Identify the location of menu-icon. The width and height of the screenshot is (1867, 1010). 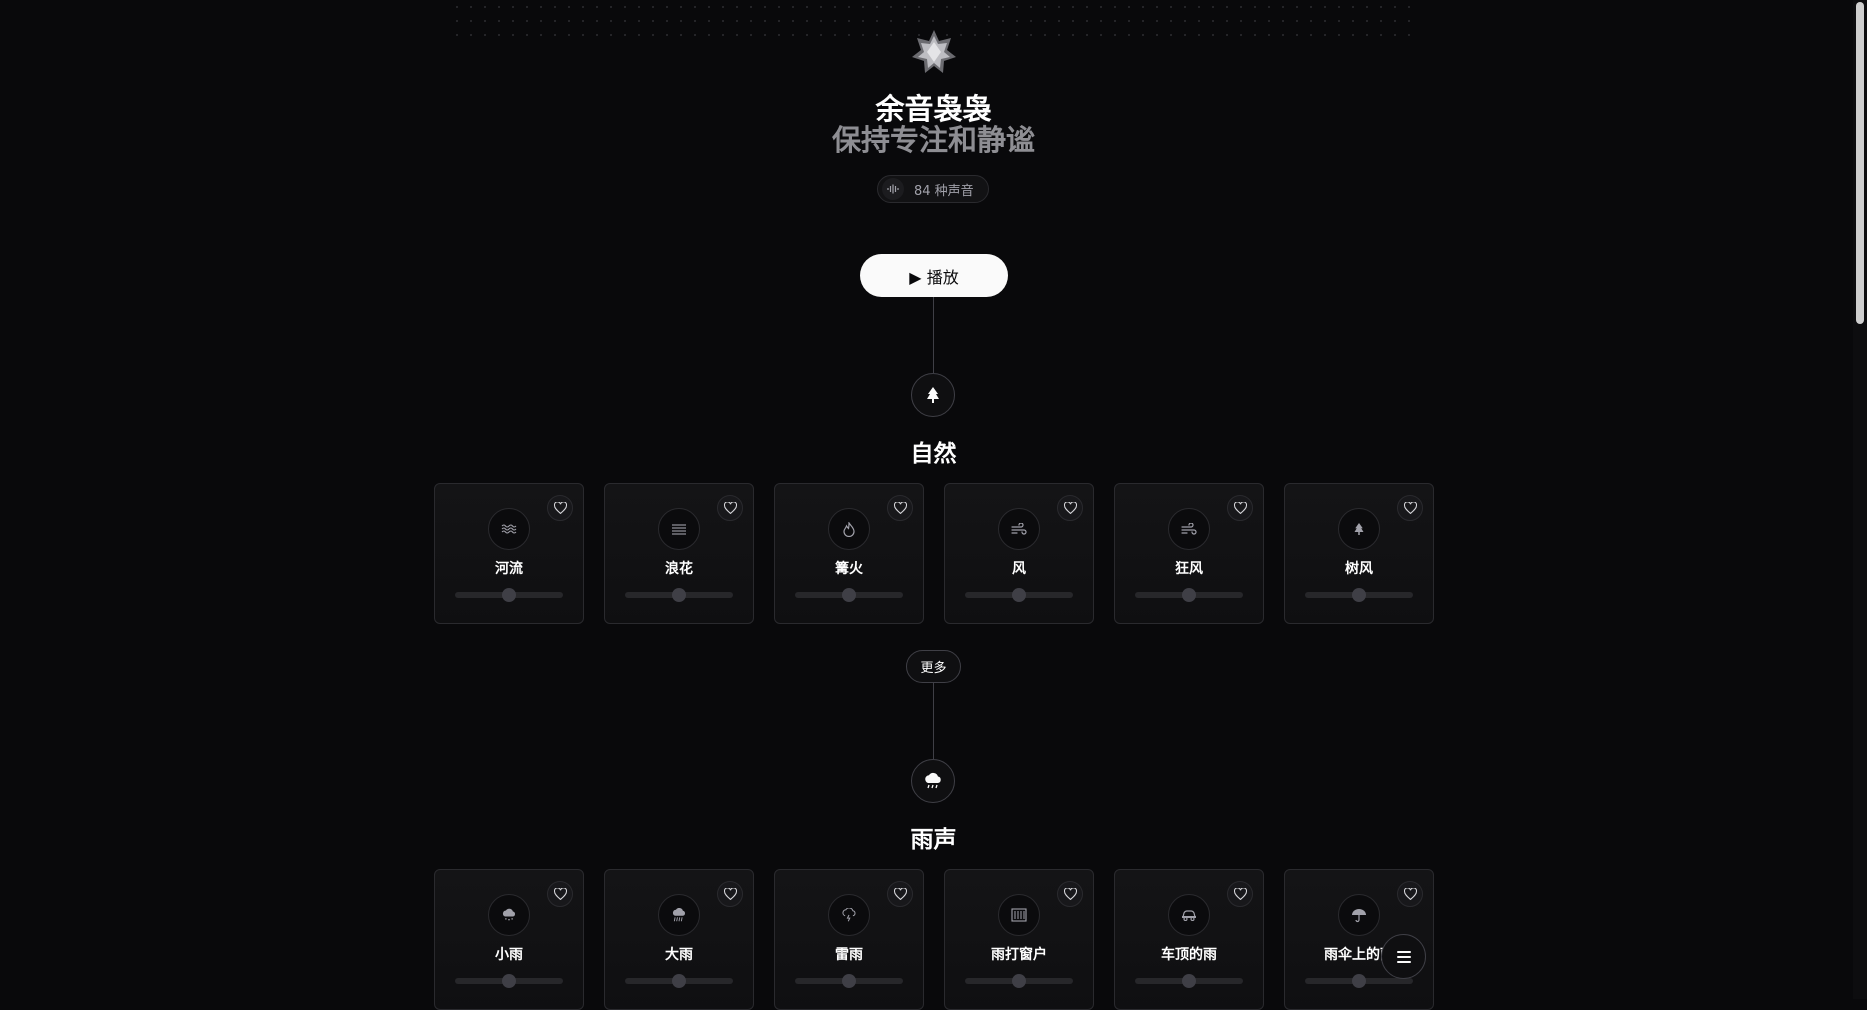
(1403, 956).